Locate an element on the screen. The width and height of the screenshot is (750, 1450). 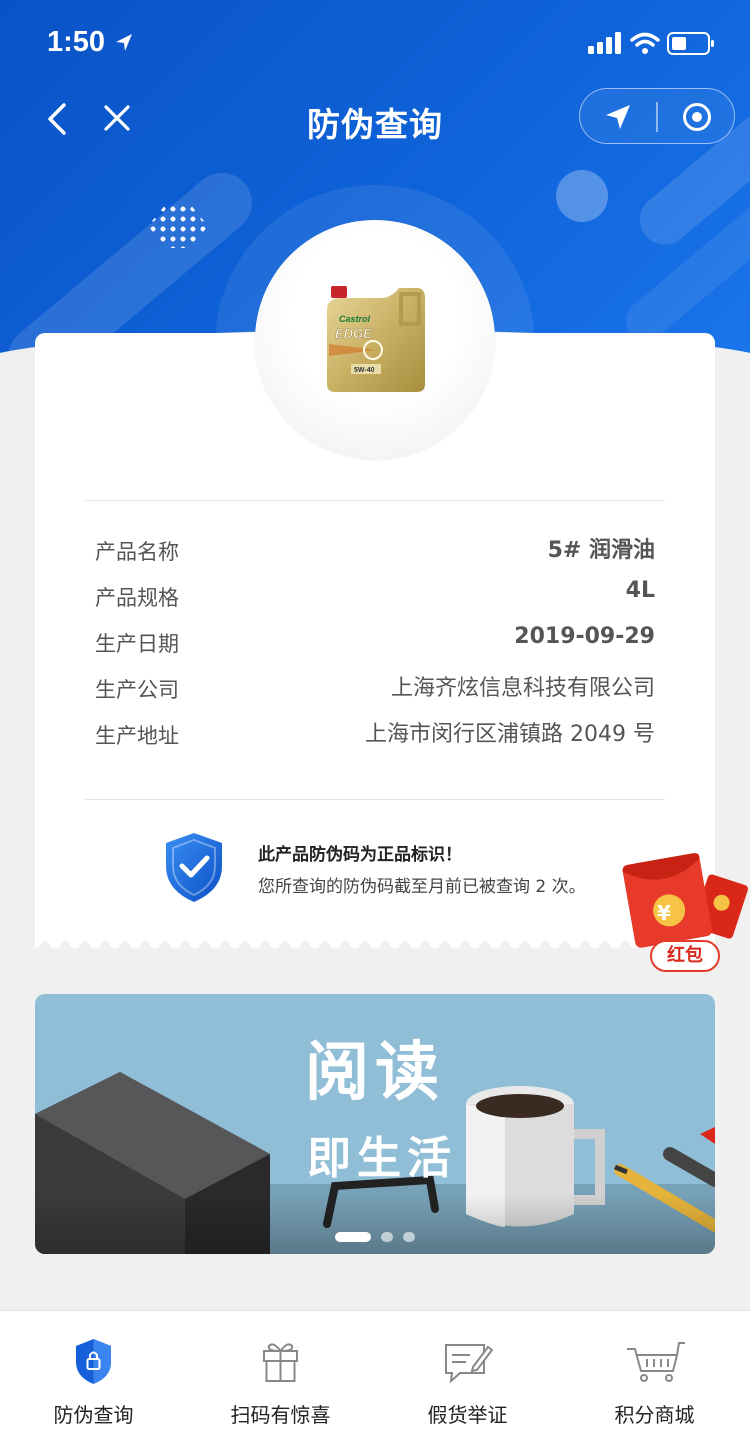
info-value: 上海市闵行区浦镇路 2049 号 is located at coordinates (510, 734).